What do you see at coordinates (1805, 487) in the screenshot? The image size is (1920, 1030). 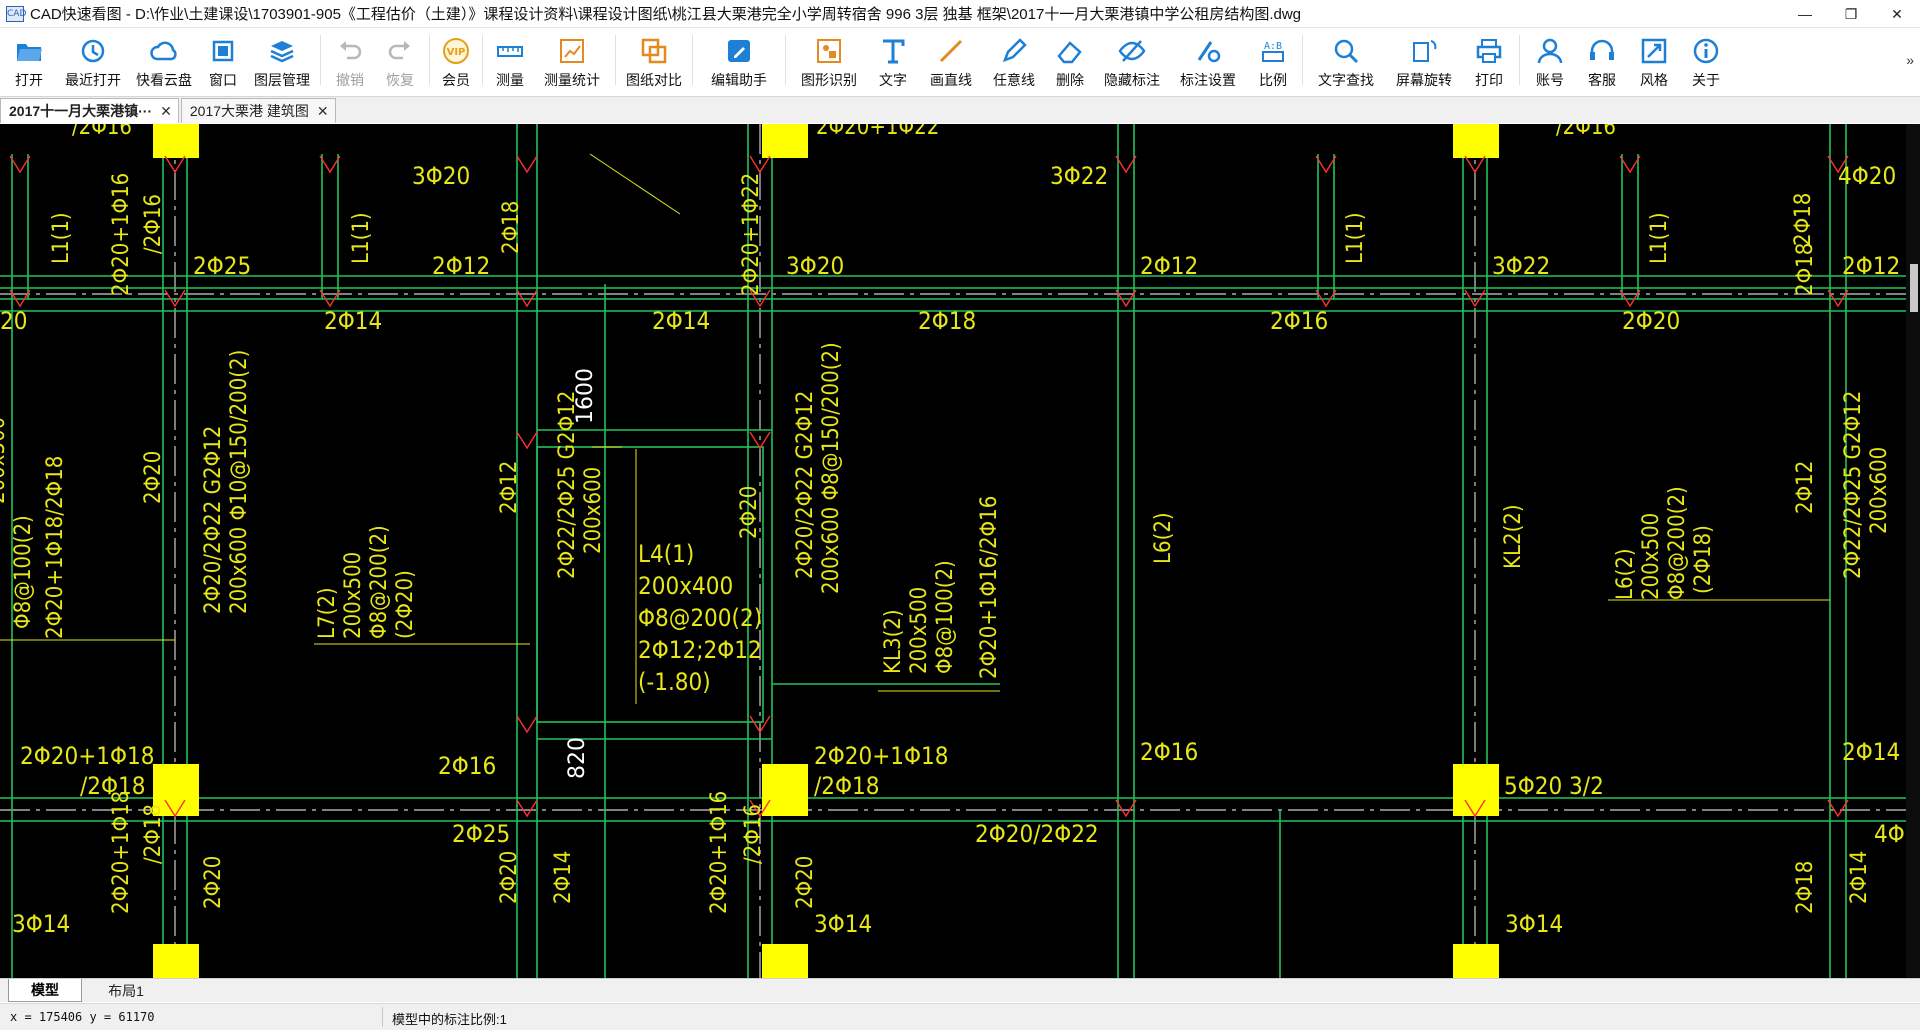 I see `annotation-v-kl20: 2Φ12` at bounding box center [1805, 487].